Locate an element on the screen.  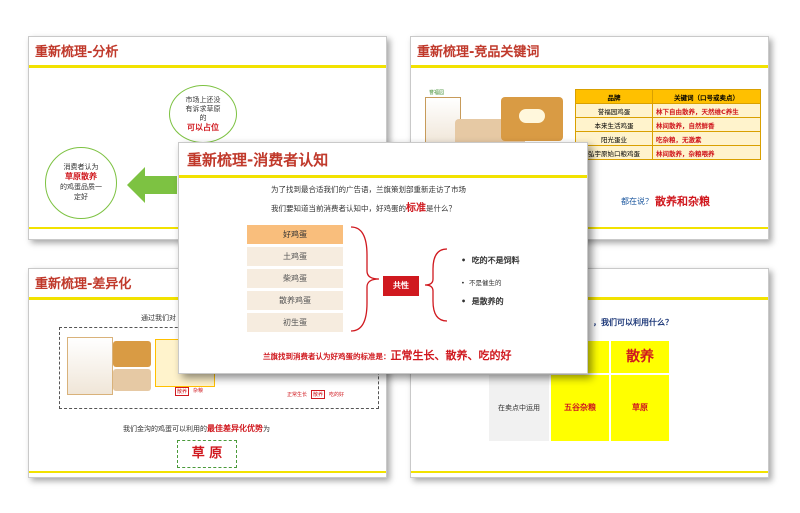
footer-sentence: 我们金沟的鸡蛋可以利用的最佳差异化优势为 is located at coordinates (196, 428).